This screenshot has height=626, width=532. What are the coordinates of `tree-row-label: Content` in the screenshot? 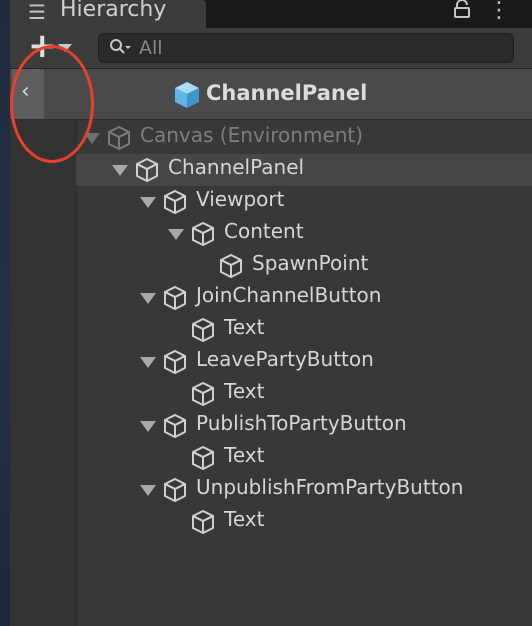 It's located at (264, 231).